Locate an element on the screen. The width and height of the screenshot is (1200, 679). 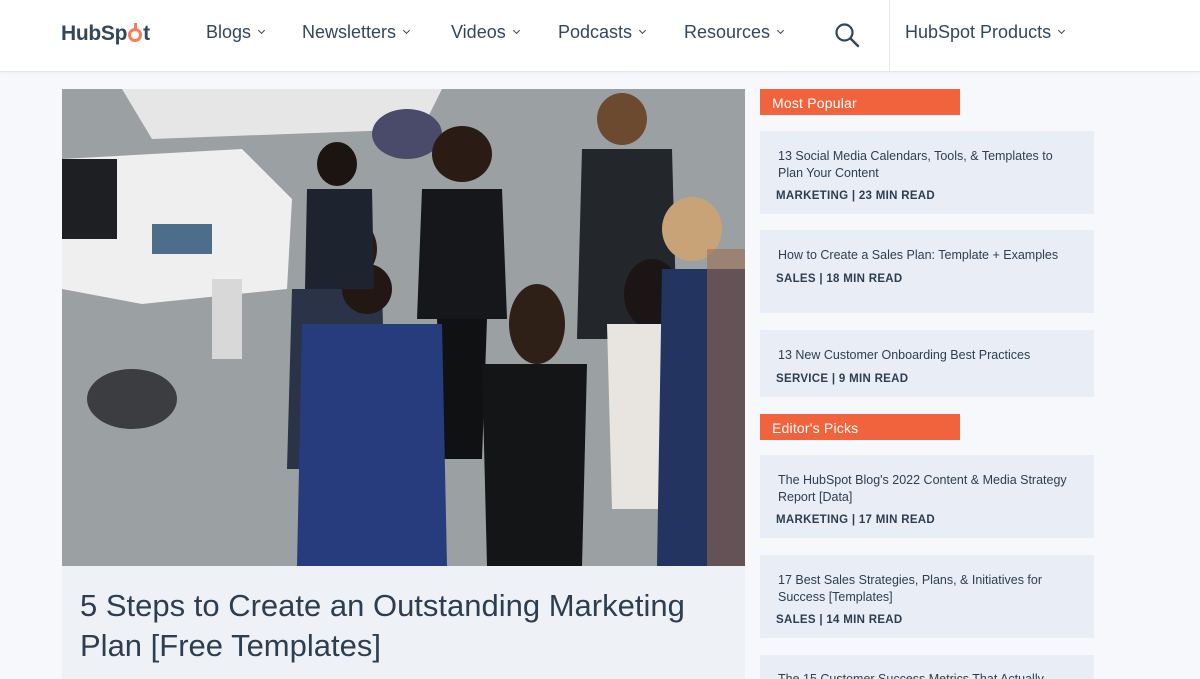
card-meta: MARKETING | 23 MIN READ is located at coordinates (927, 196).